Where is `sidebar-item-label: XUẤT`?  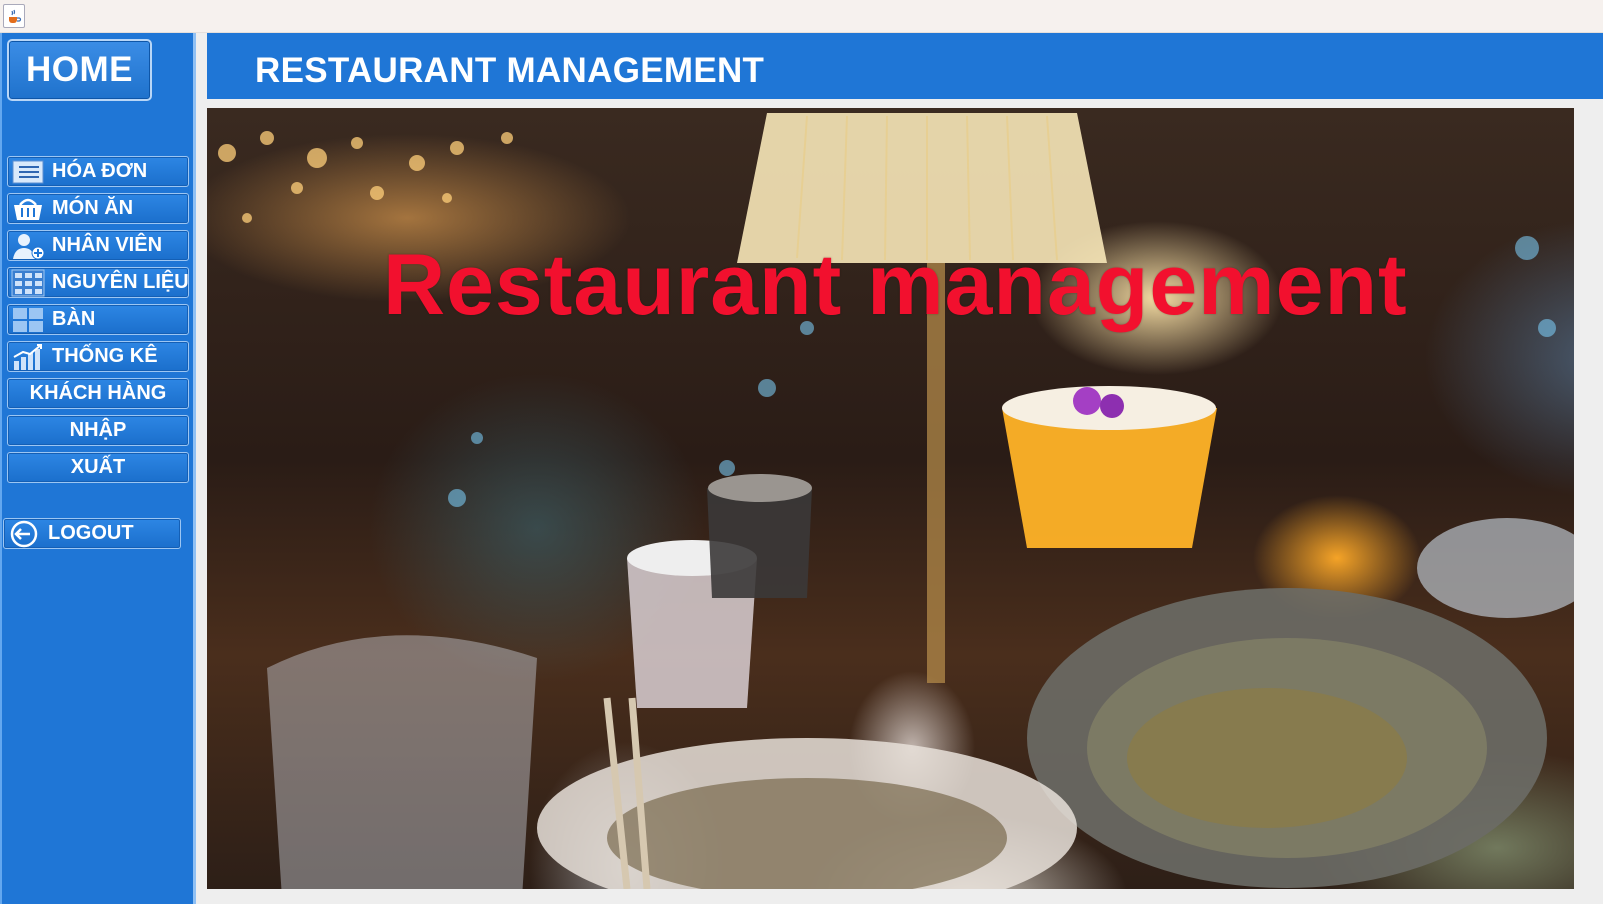 sidebar-item-label: XUẤT is located at coordinates (98, 467).